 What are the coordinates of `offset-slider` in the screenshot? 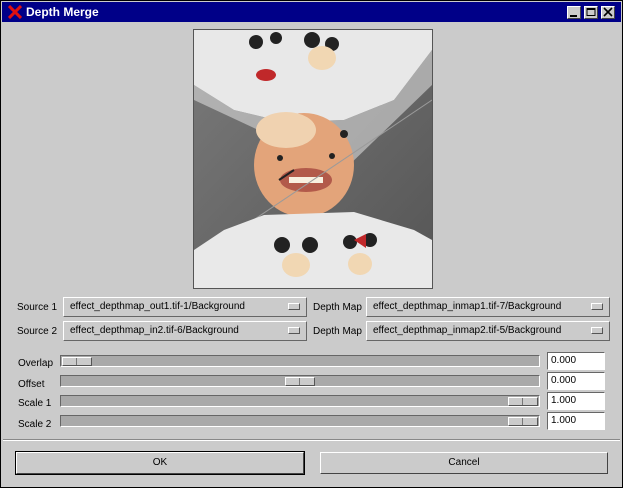 It's located at (300, 381).